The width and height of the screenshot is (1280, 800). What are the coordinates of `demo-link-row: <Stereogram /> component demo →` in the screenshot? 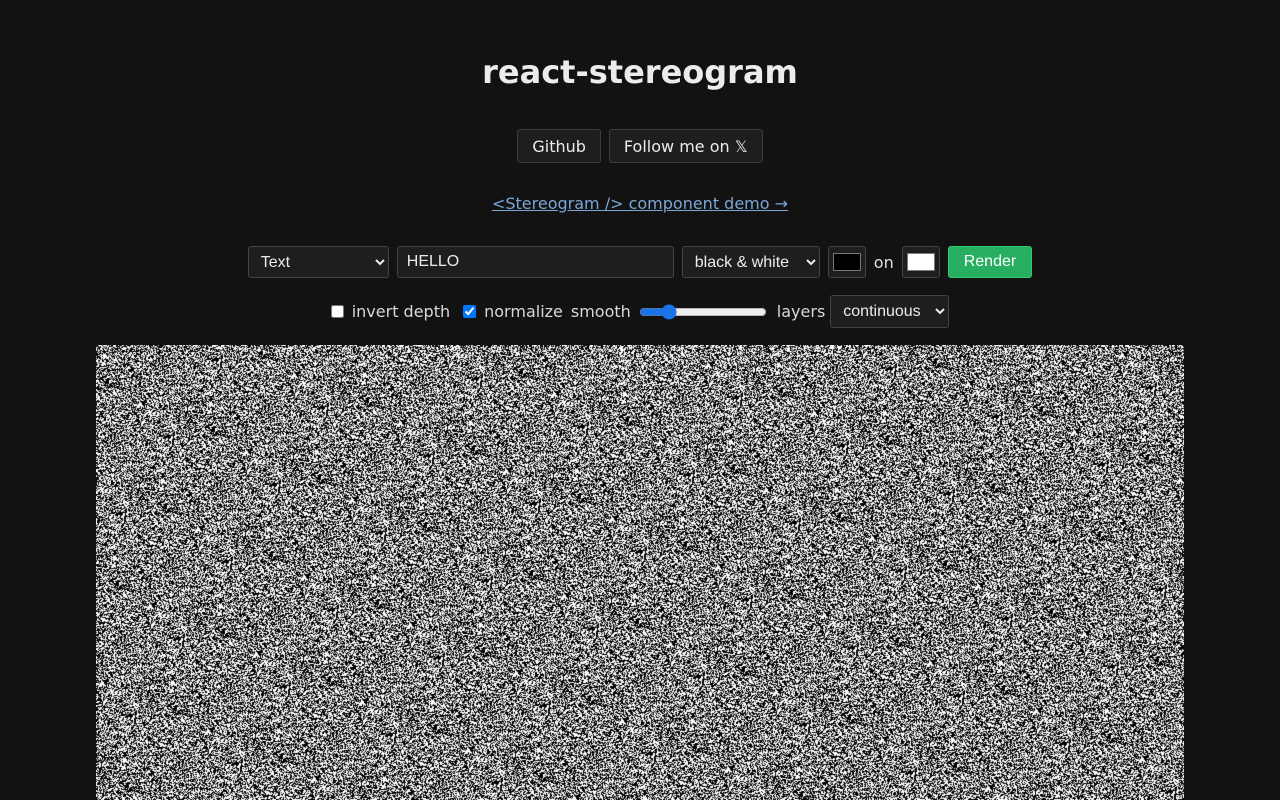 It's located at (640, 204).